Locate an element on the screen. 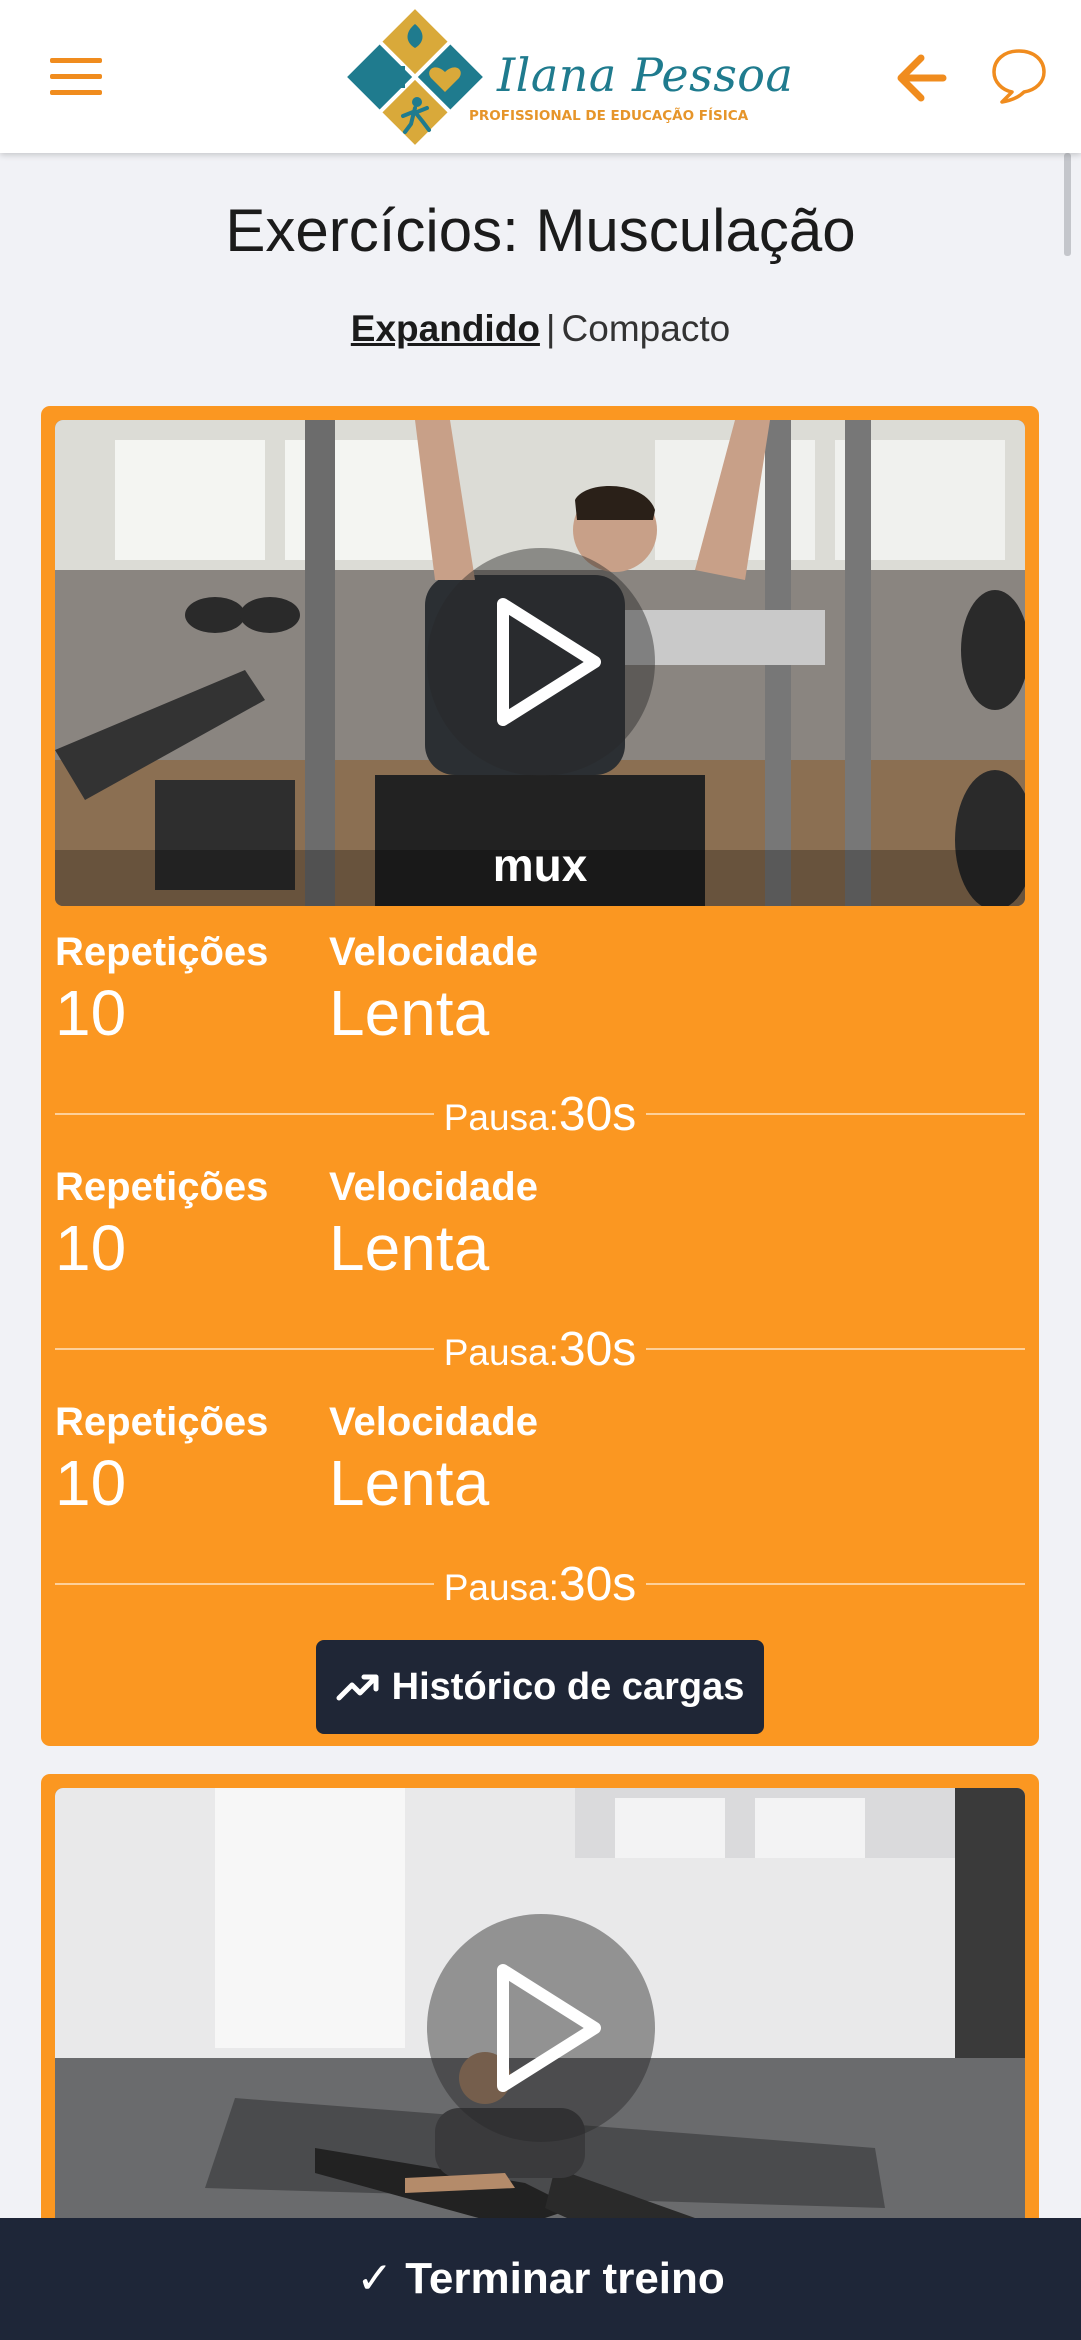 Image resolution: width=1081 pixels, height=2340 pixels. load-history-button: Histórico de cargas is located at coordinates (540, 1687).